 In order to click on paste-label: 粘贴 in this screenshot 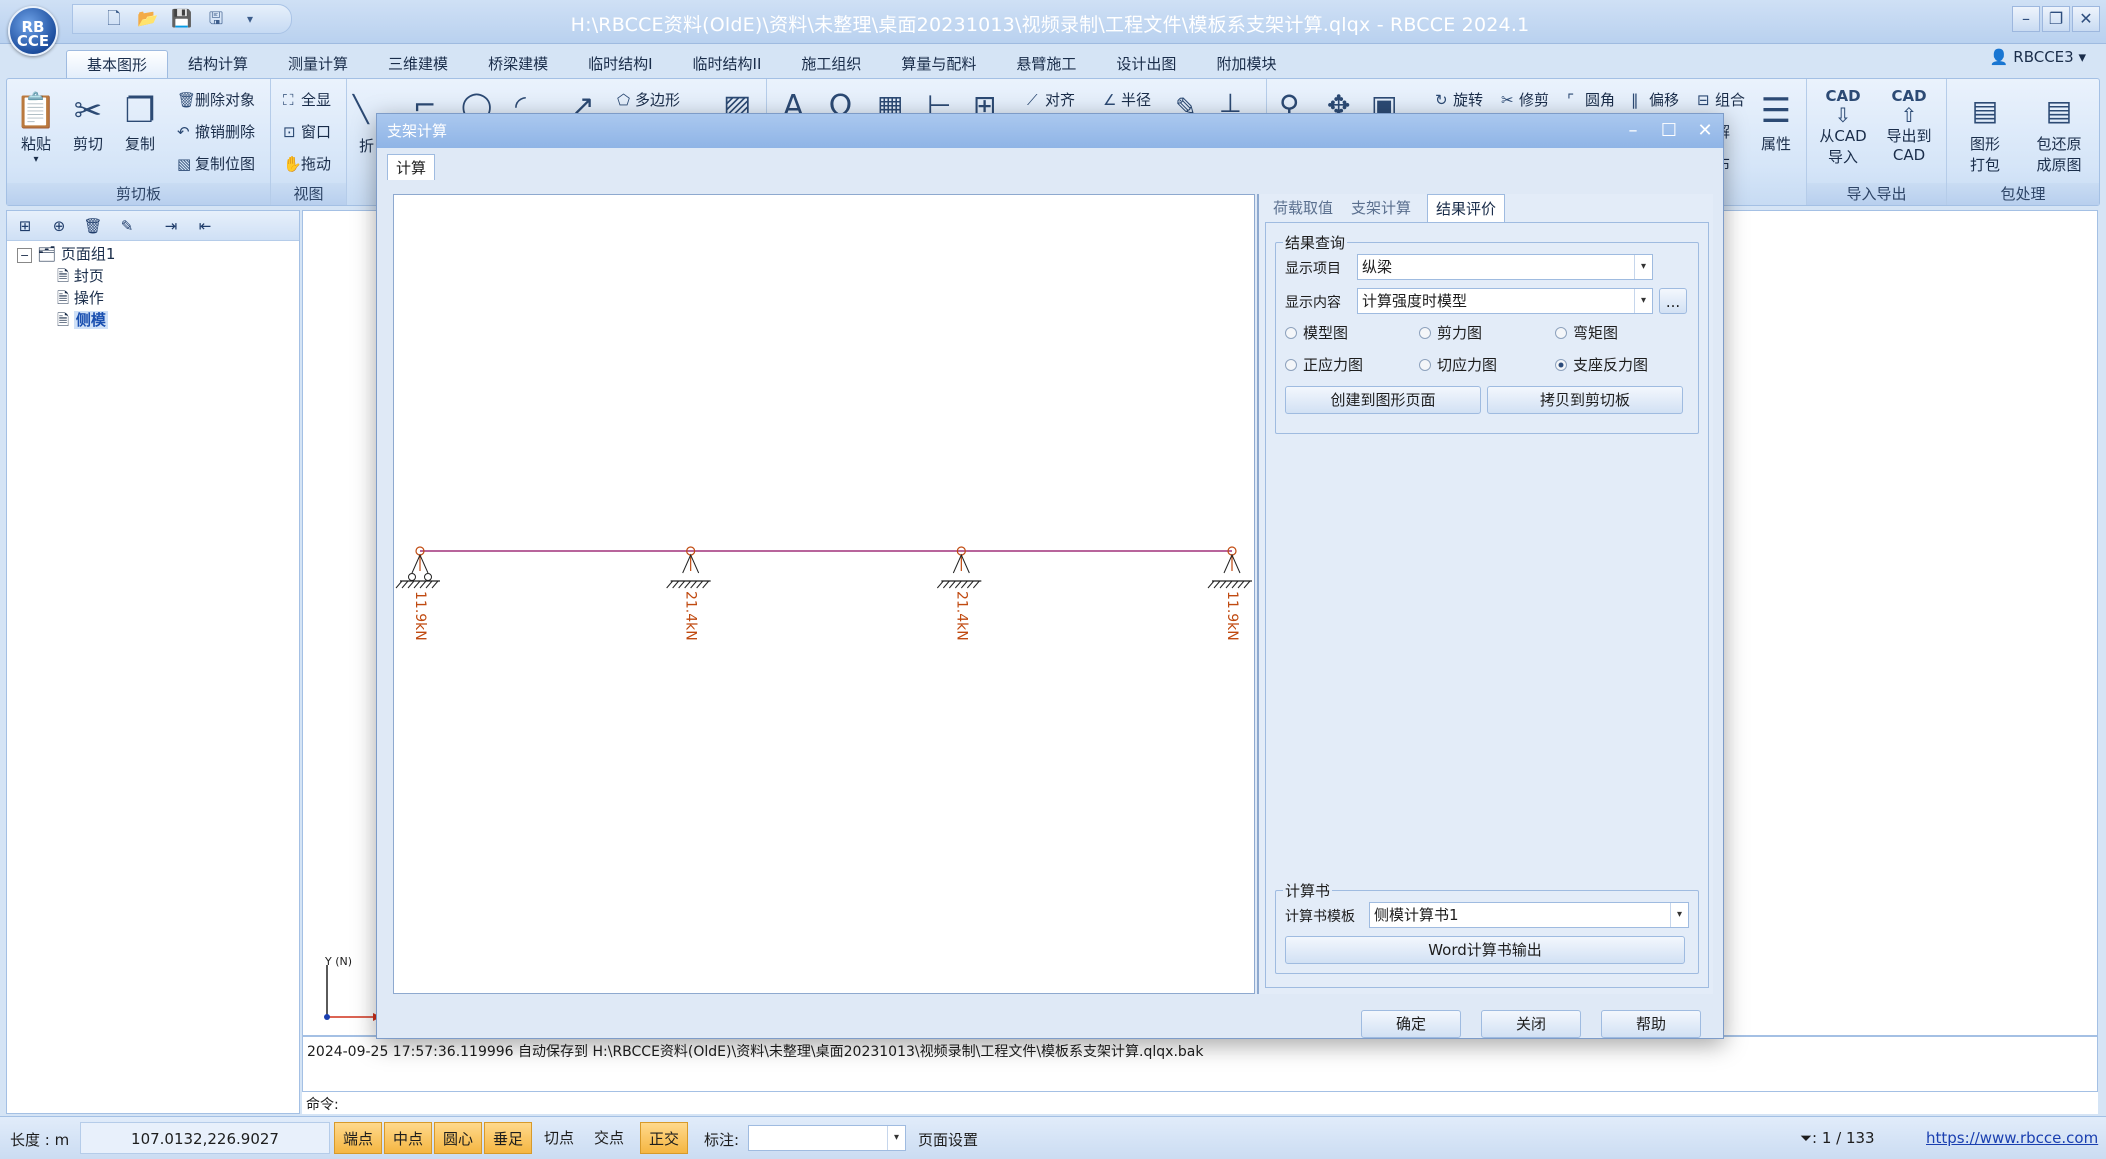, I will do `click(35, 144)`.